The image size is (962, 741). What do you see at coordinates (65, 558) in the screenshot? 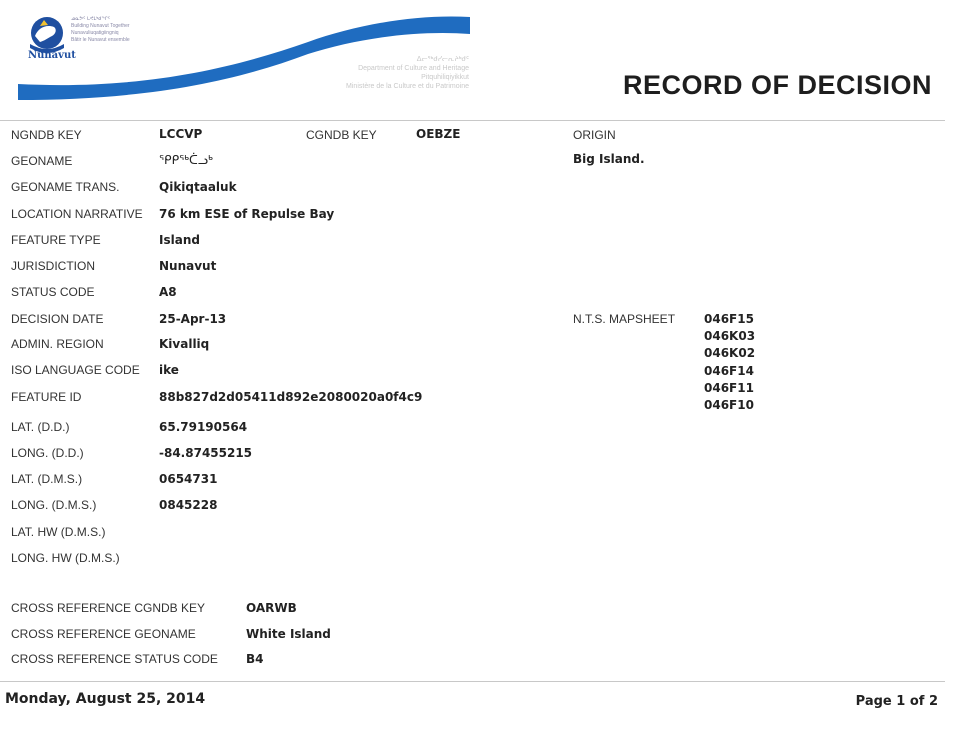
I see `field-label-long-hw-dms: LONG. HW (D.M.S.)` at bounding box center [65, 558].